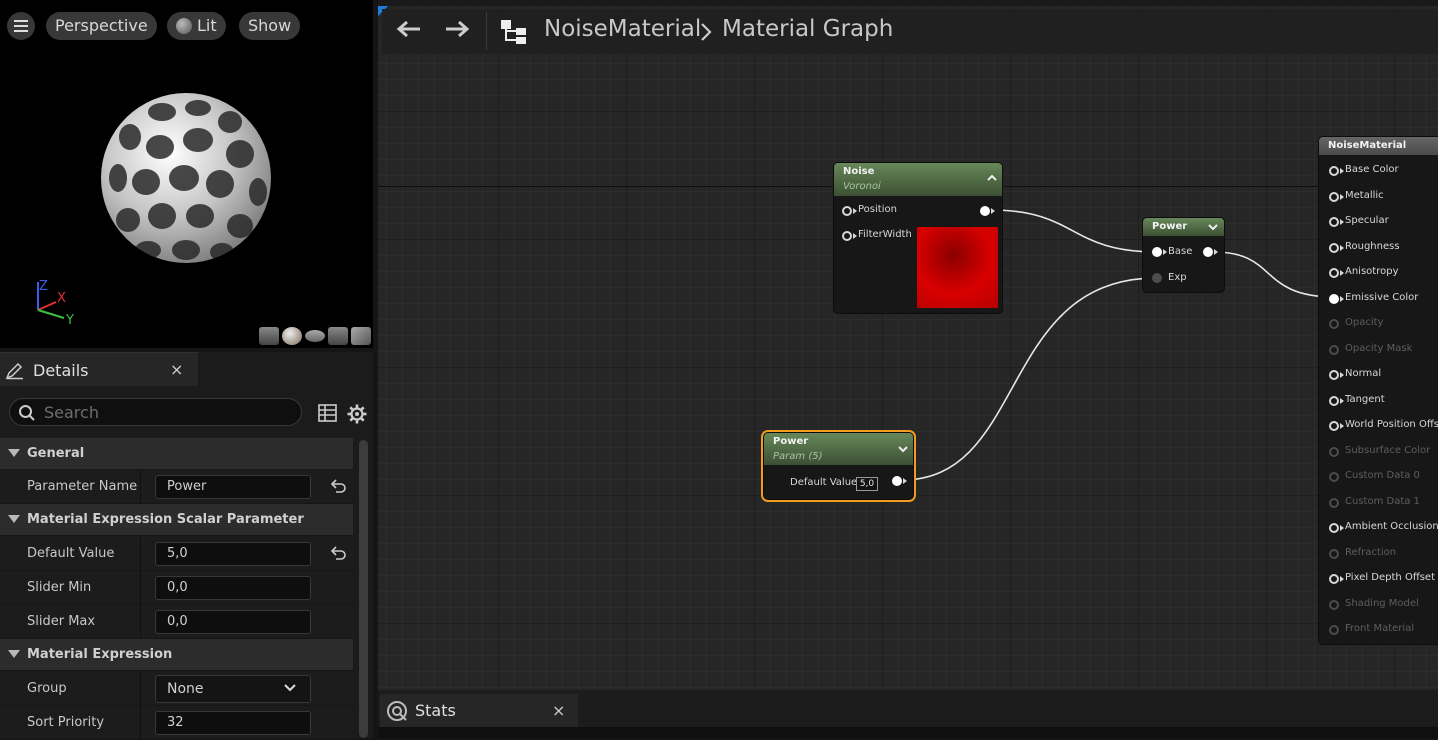 The image size is (1438, 740). What do you see at coordinates (847, 211) in the screenshot?
I see `position-input-pin` at bounding box center [847, 211].